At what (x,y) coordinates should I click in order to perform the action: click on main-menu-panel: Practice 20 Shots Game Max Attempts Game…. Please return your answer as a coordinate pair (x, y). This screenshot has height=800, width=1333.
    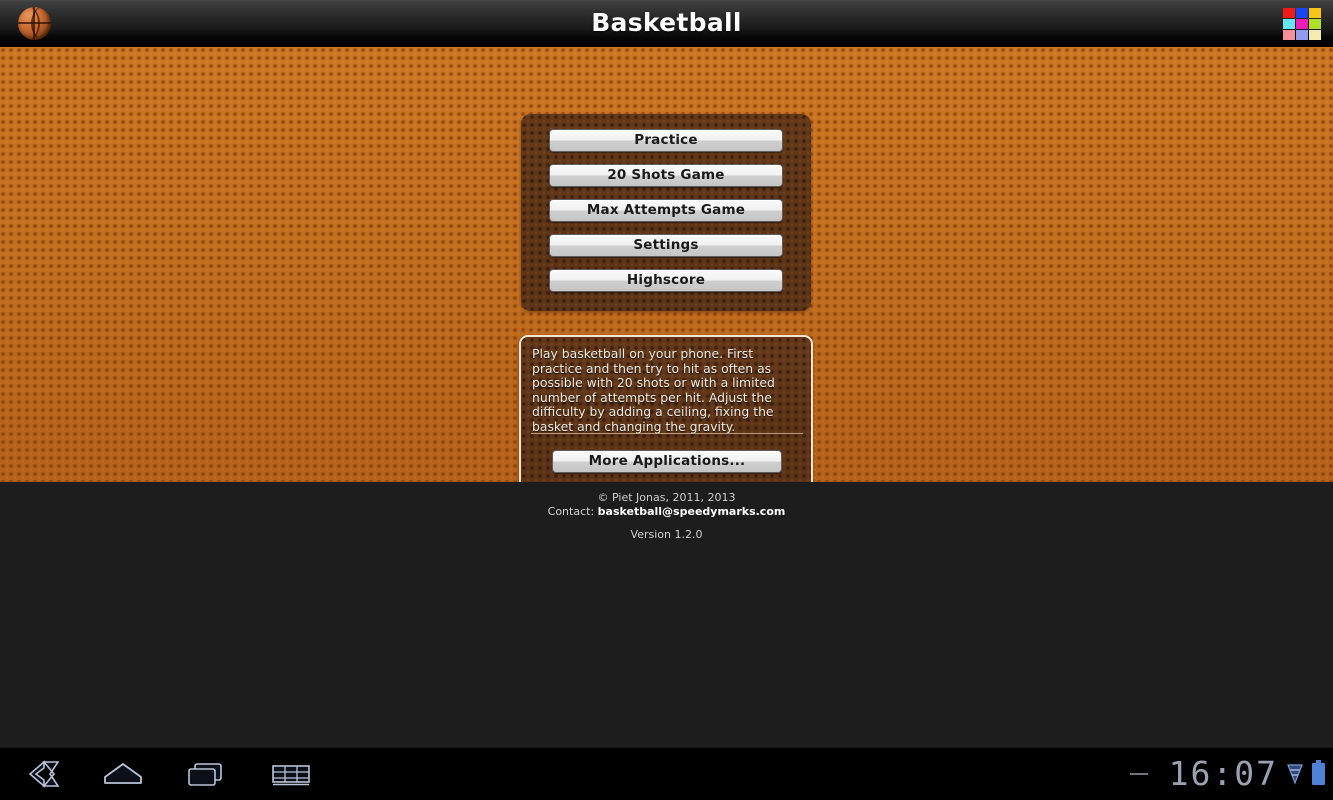
    Looking at the image, I should click on (666, 212).